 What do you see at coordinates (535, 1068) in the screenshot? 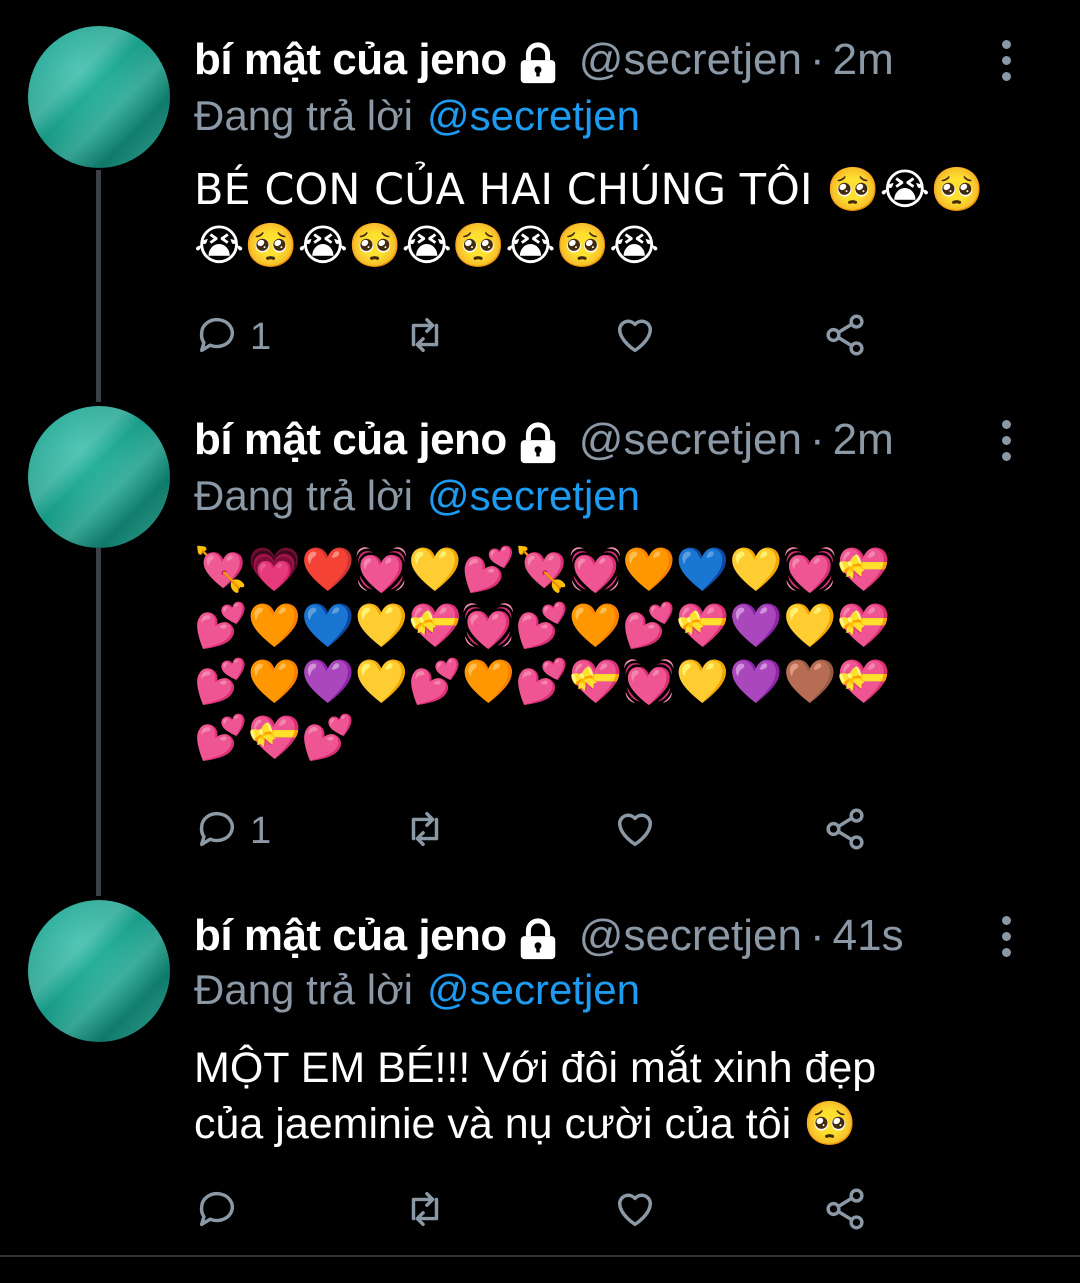
I see `tweet-text-line: MỘT EM BÉ!!! Với đôi mắt xinh đẹp` at bounding box center [535, 1068].